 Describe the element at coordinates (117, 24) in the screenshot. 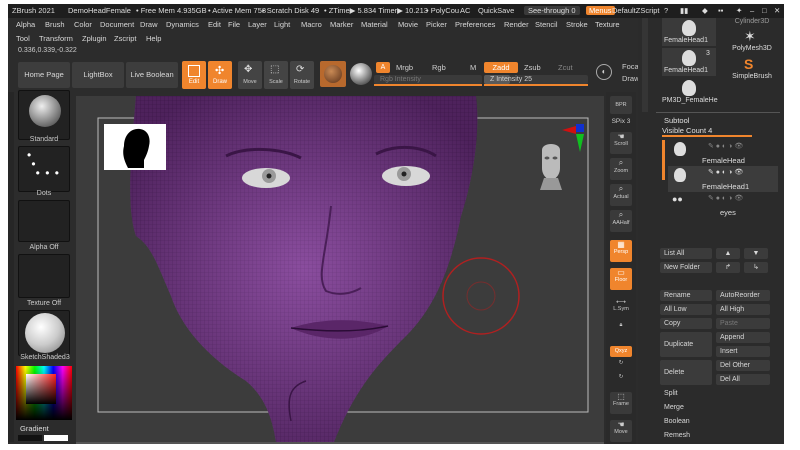

I see `menu-document: Document` at that location.